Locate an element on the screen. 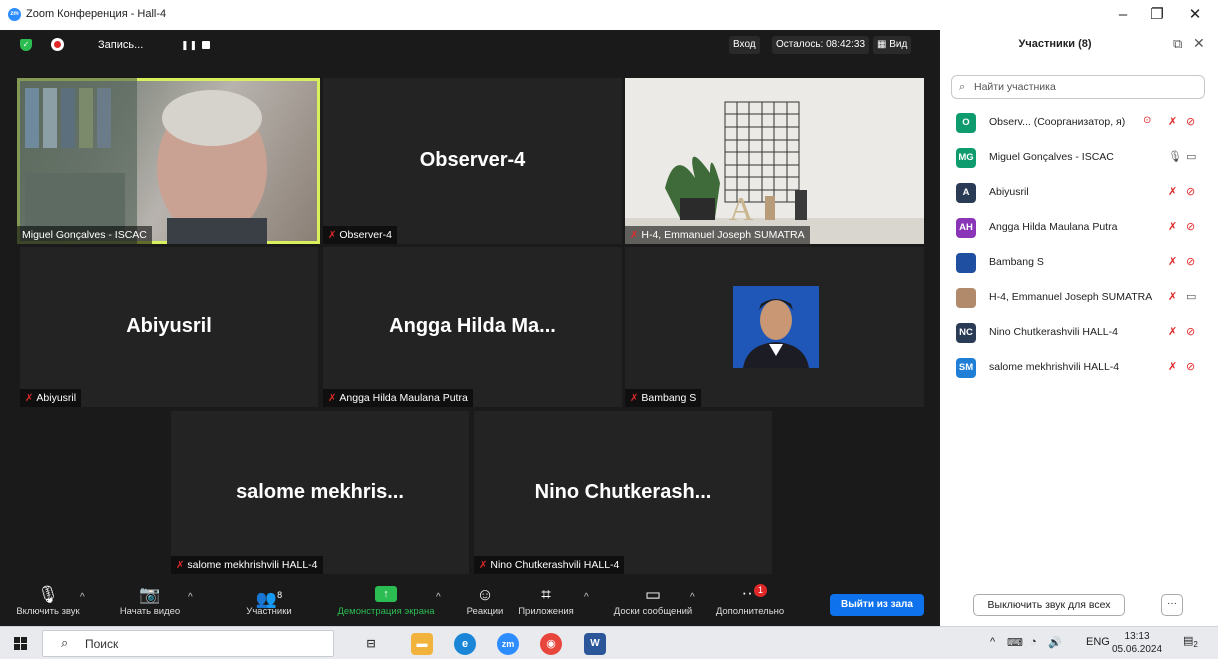 This screenshot has width=1218, height=659. pause-recording-icon: ❚❚ is located at coordinates (189, 45).